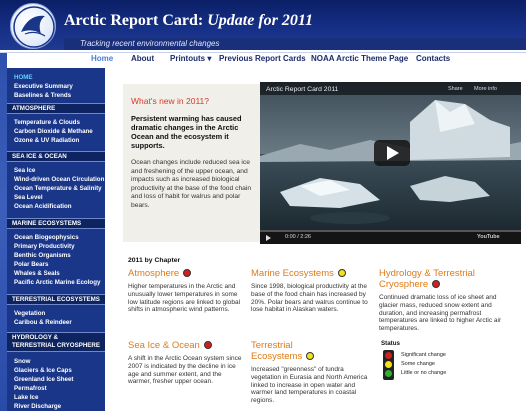  Describe the element at coordinates (190, 58) in the screenshot. I see `nav-printouts: Printouts ▾` at that location.